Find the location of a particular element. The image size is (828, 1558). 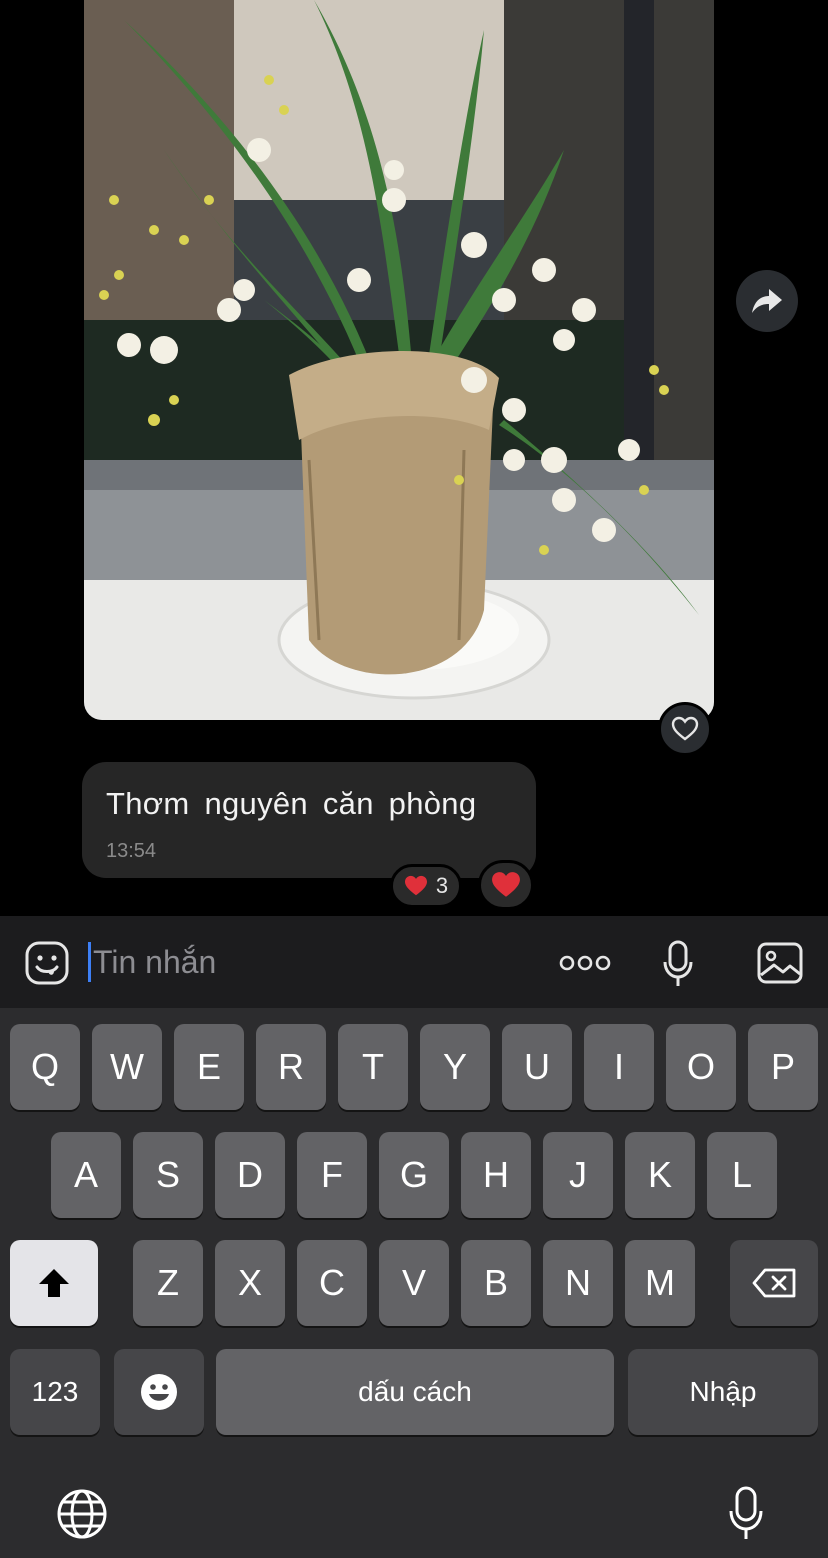

emoji-key is located at coordinates (159, 1392).